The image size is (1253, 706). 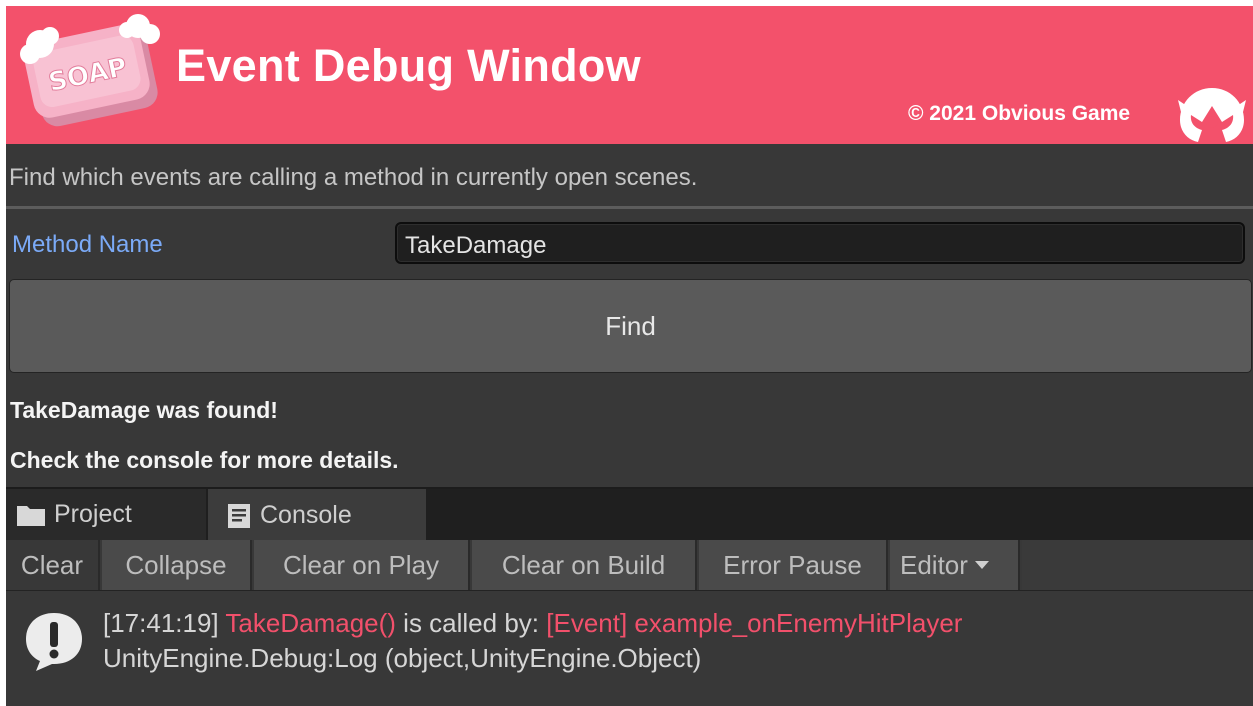 I want to click on dock-tab-bar: Project Console, so click(x=629, y=514).